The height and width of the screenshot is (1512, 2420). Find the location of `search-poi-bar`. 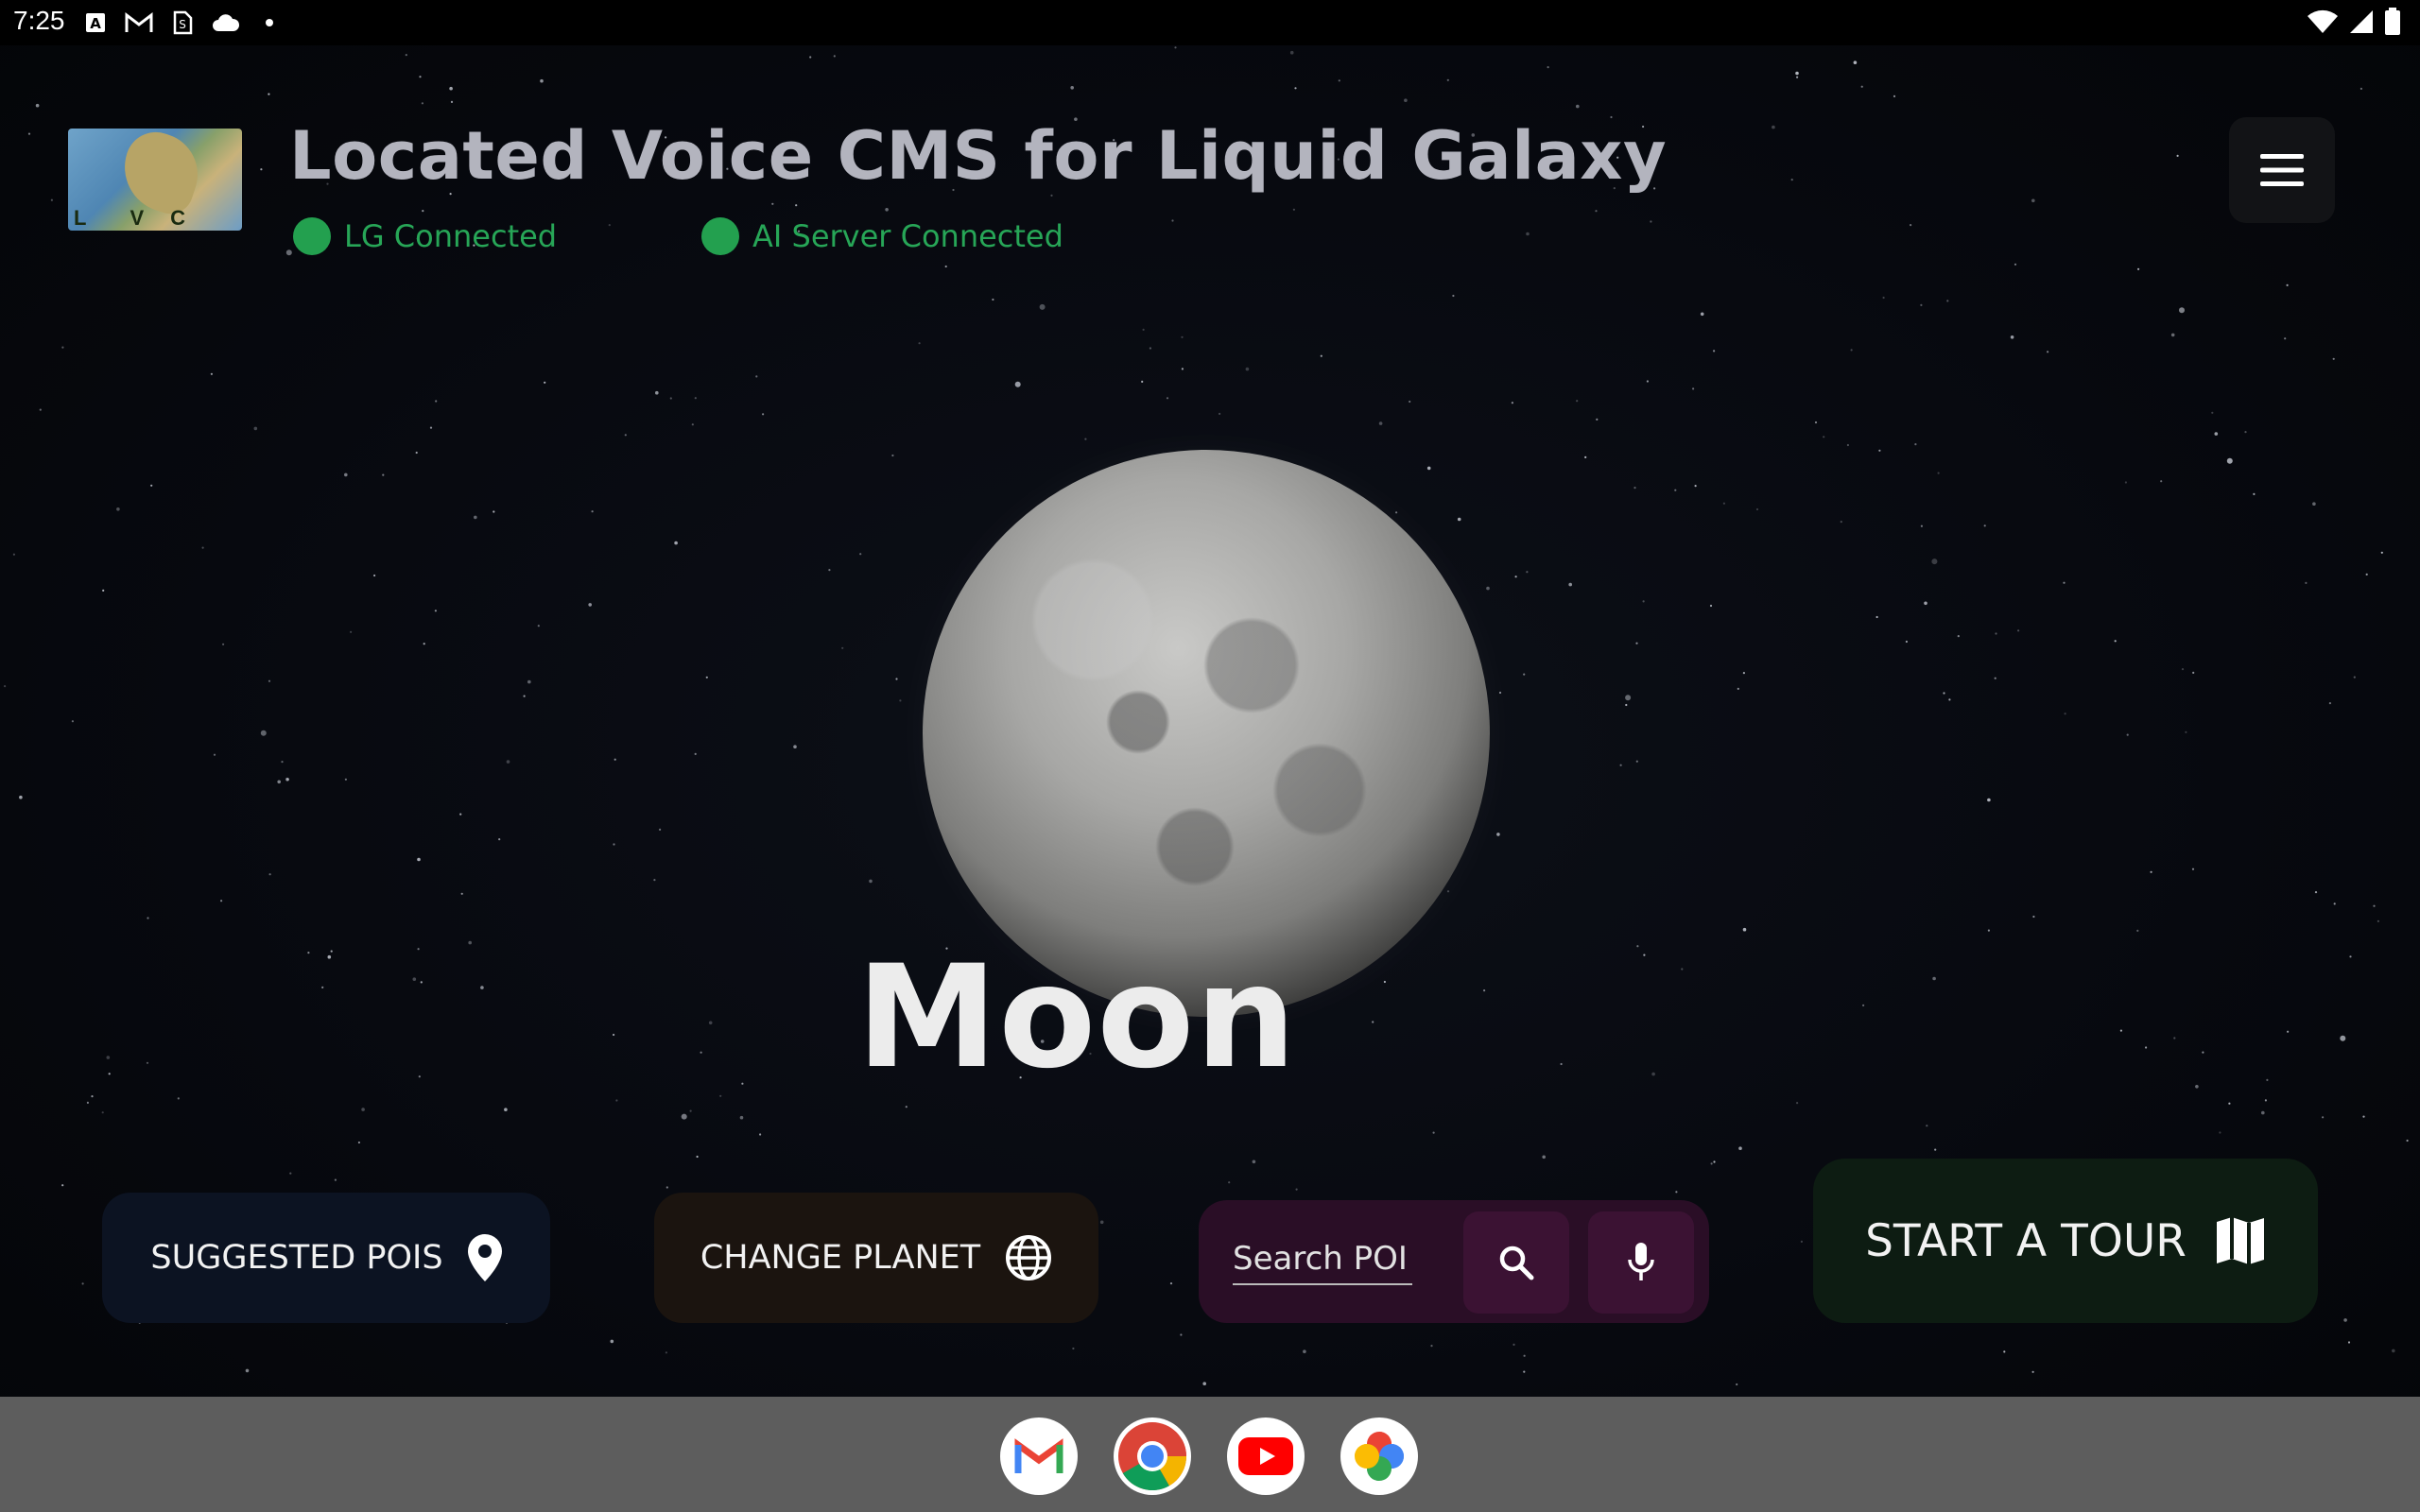

search-poi-bar is located at coordinates (1454, 1261).